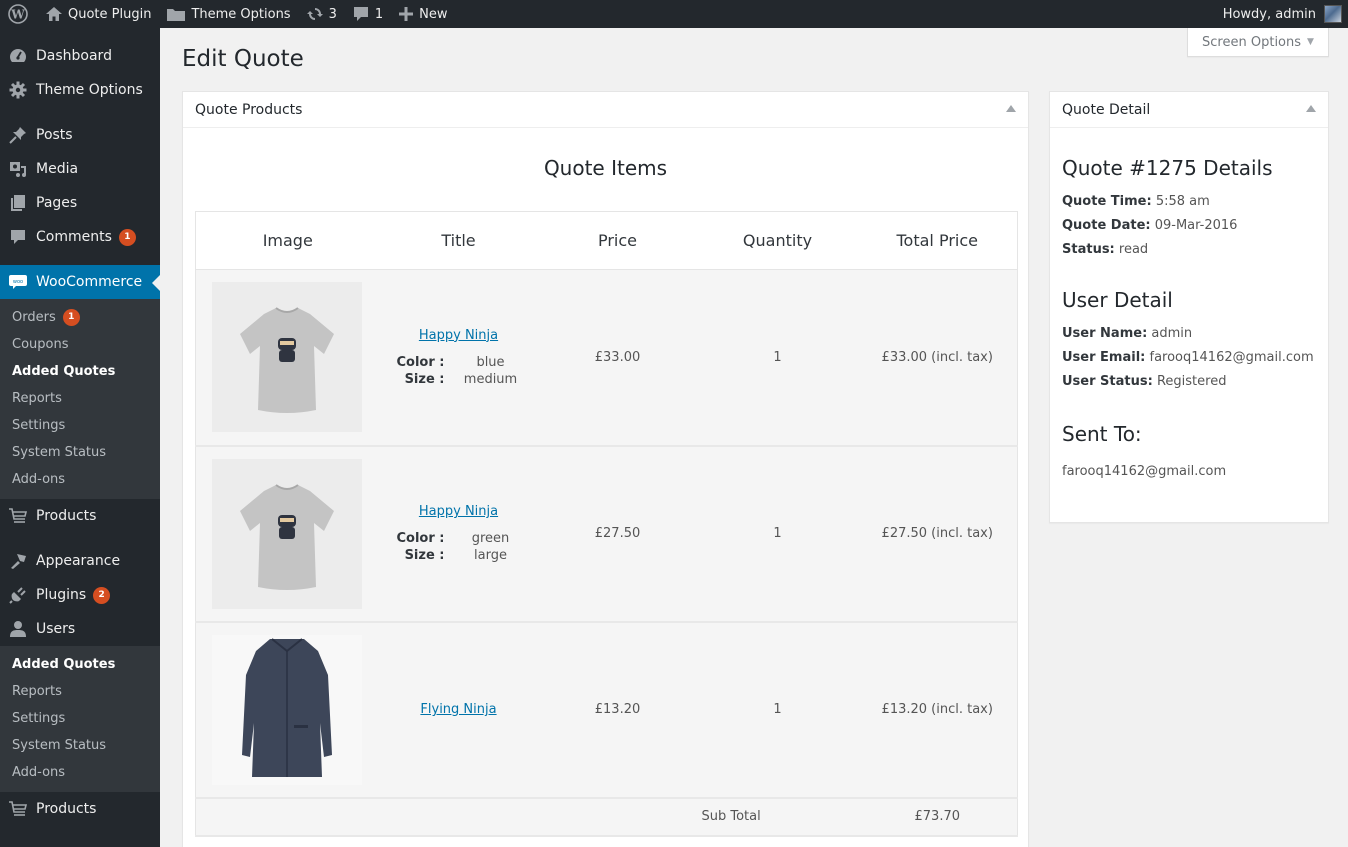  Describe the element at coordinates (80, 317) in the screenshot. I see `submenu-item-orders: Orders 1` at that location.